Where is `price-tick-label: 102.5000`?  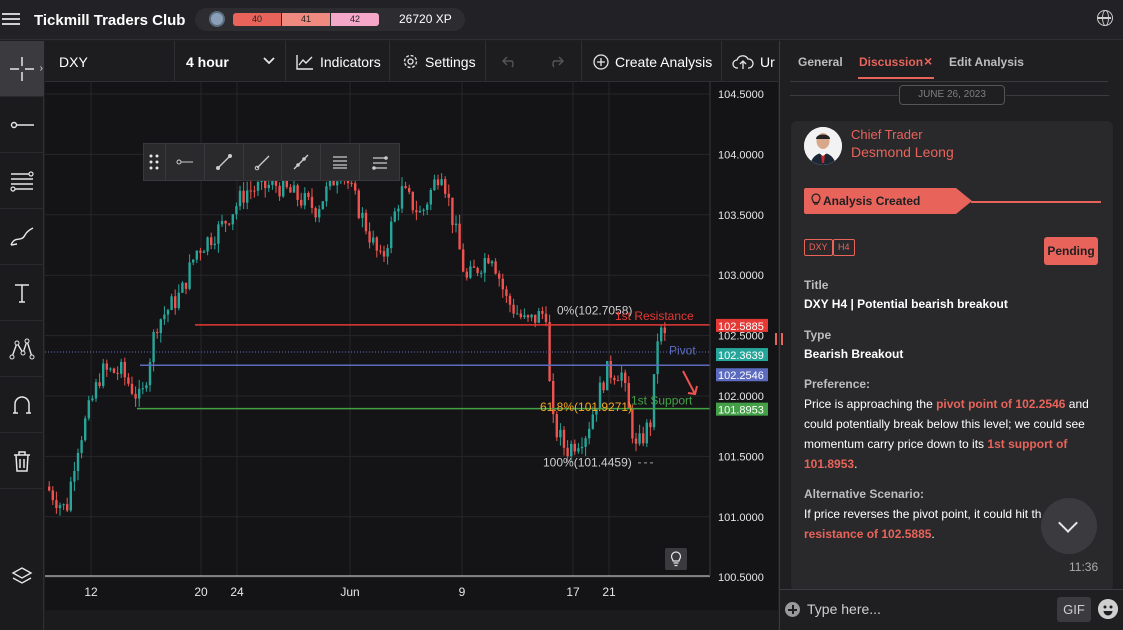
price-tick-label: 102.5000 is located at coordinates (741, 337).